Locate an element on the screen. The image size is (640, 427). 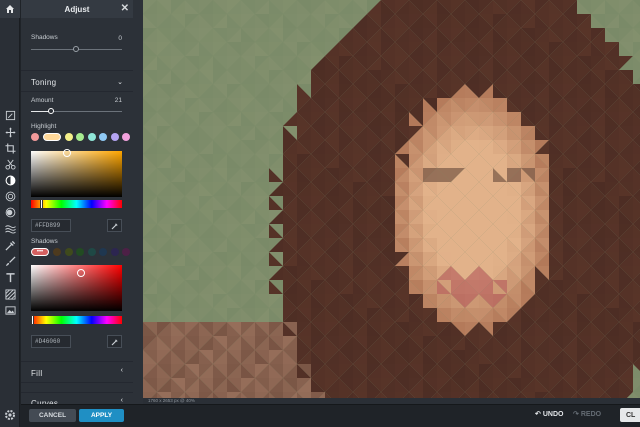
highlight-label: Highlight is located at coordinates (44, 126).